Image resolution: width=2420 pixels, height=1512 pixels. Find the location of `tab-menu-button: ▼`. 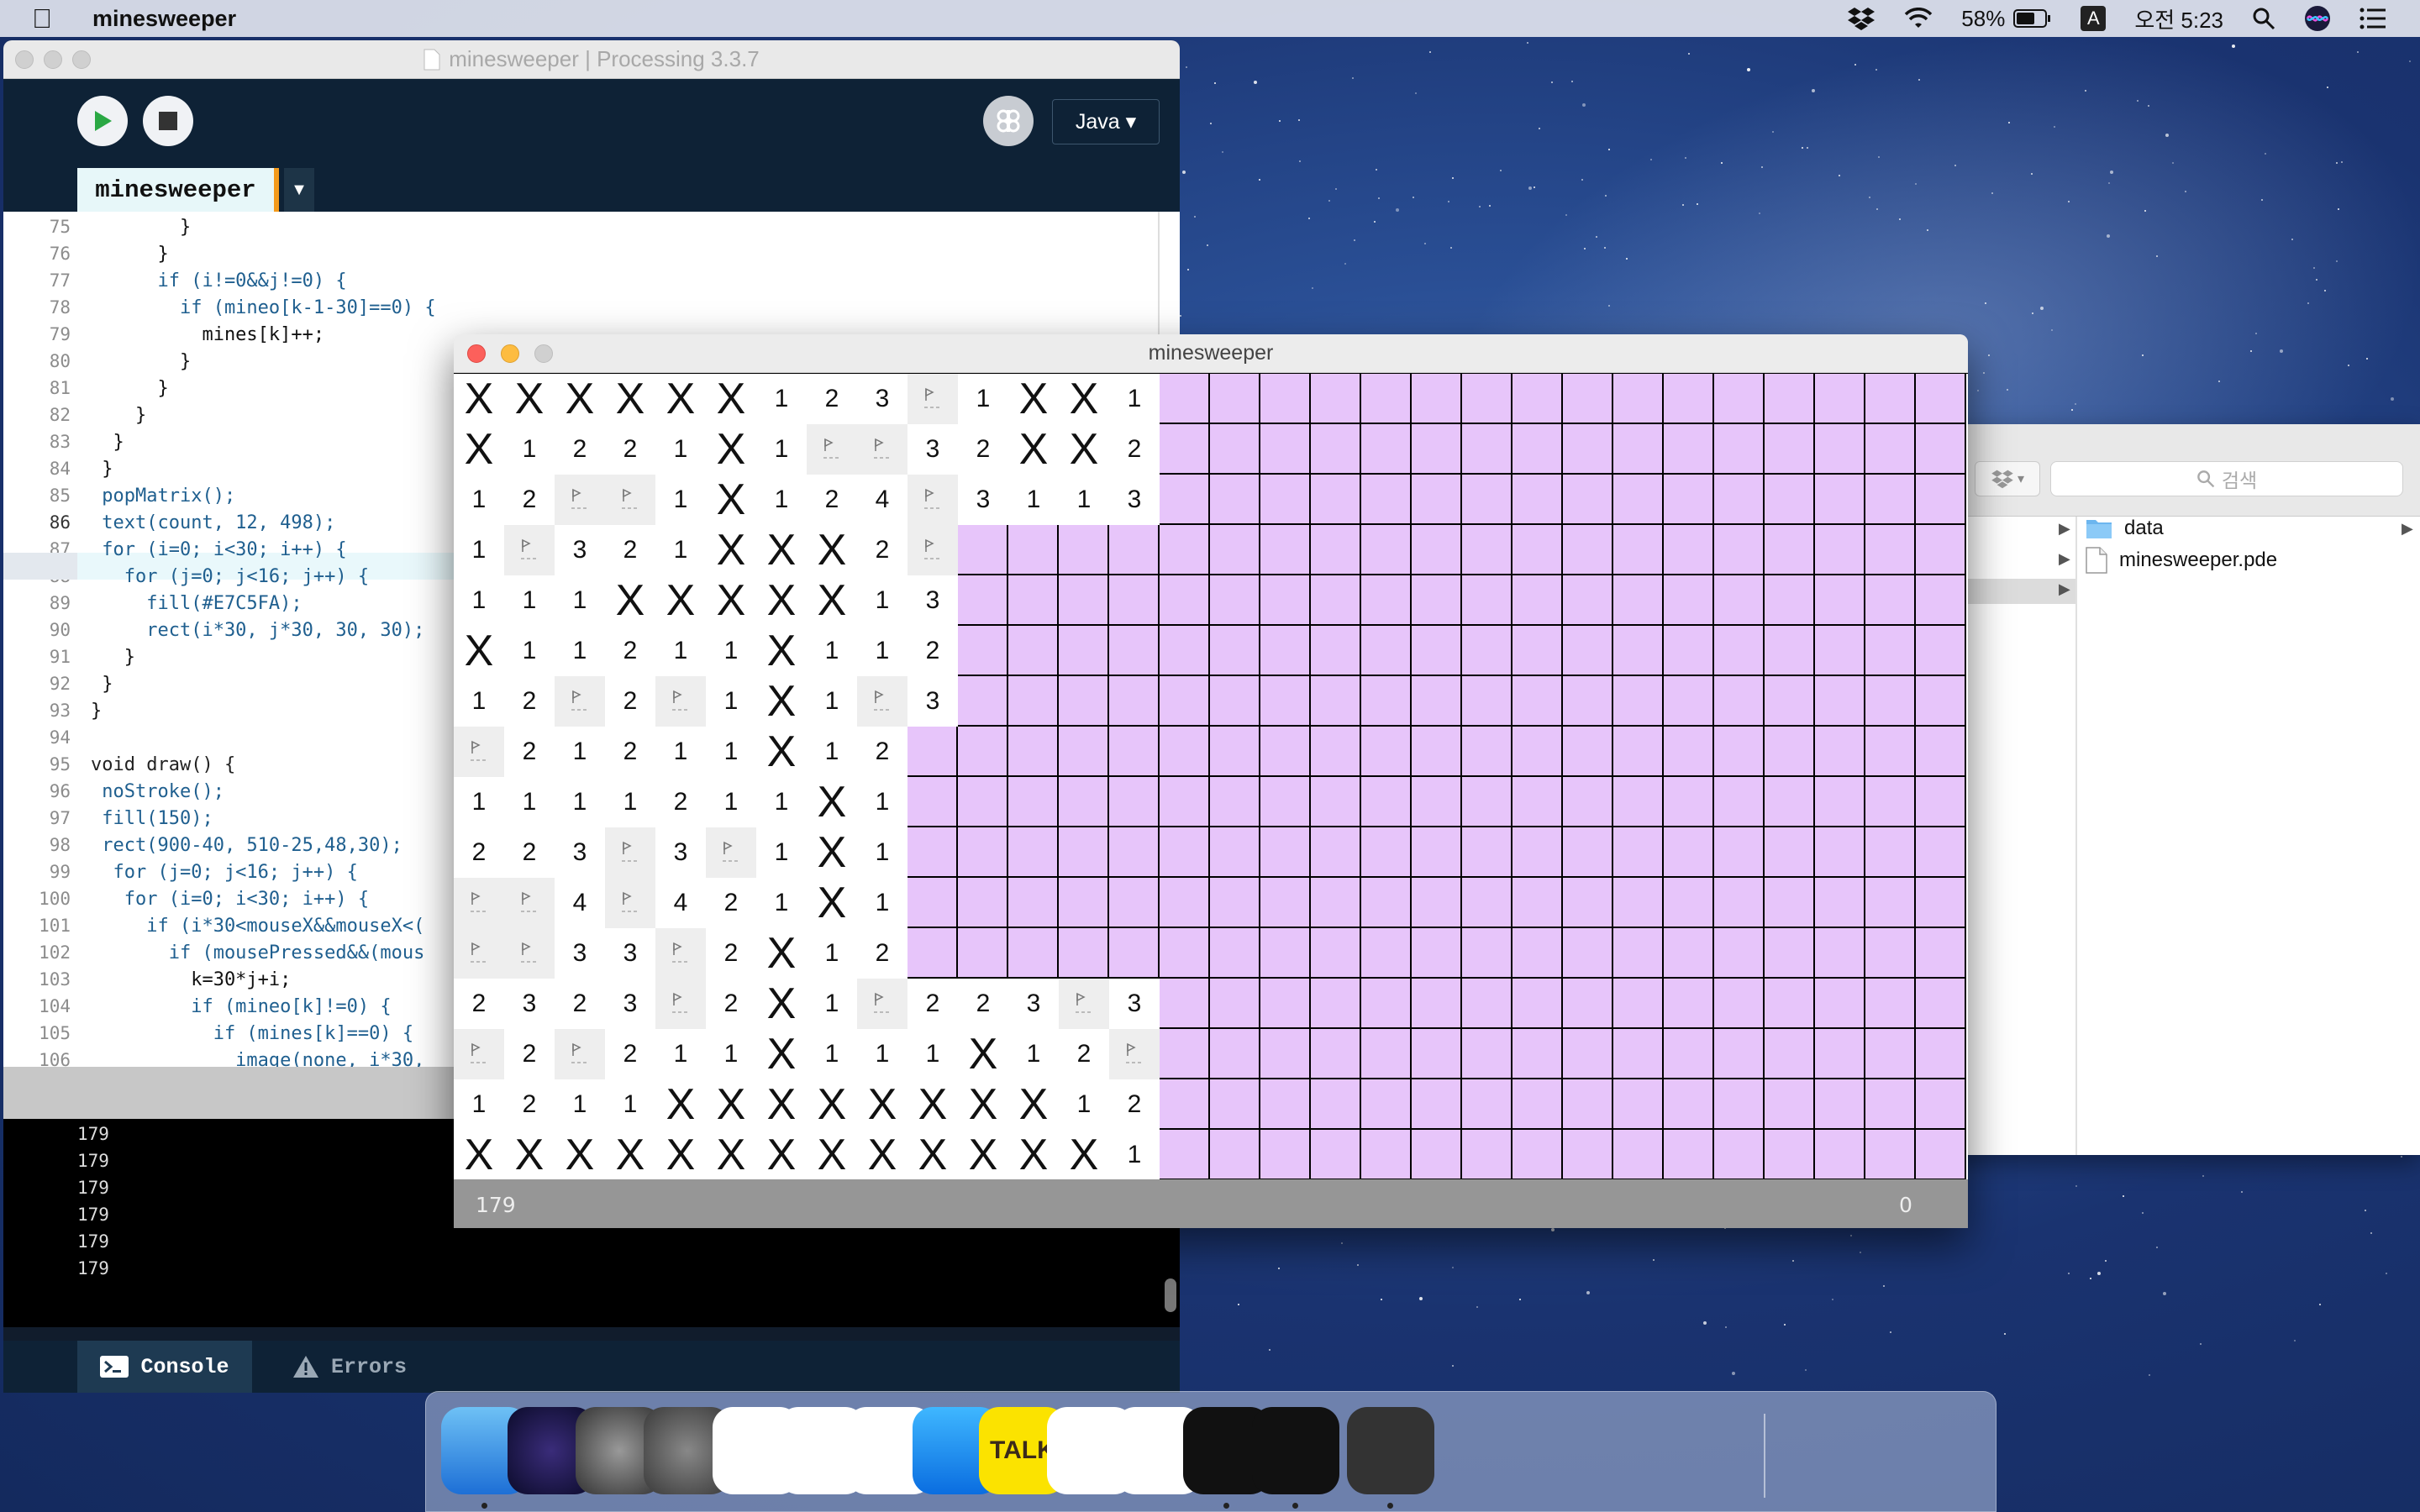

tab-menu-button: ▼ is located at coordinates (299, 190).